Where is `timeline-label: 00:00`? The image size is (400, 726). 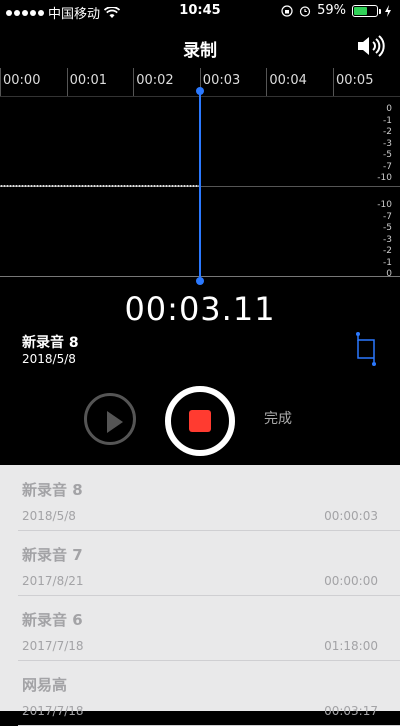 timeline-label: 00:00 is located at coordinates (22, 80).